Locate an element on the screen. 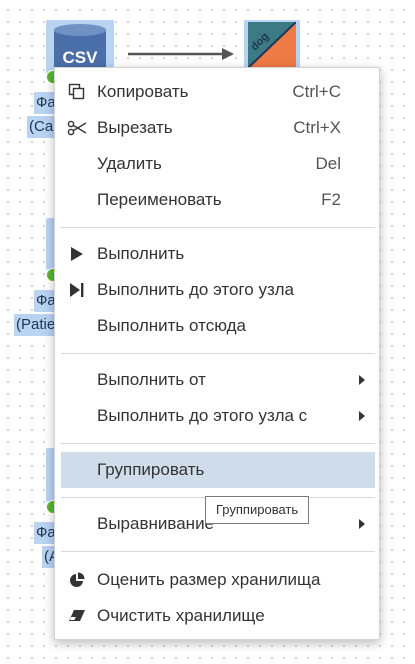 The width and height of the screenshot is (415, 664). eraser-icon is located at coordinates (77, 616).